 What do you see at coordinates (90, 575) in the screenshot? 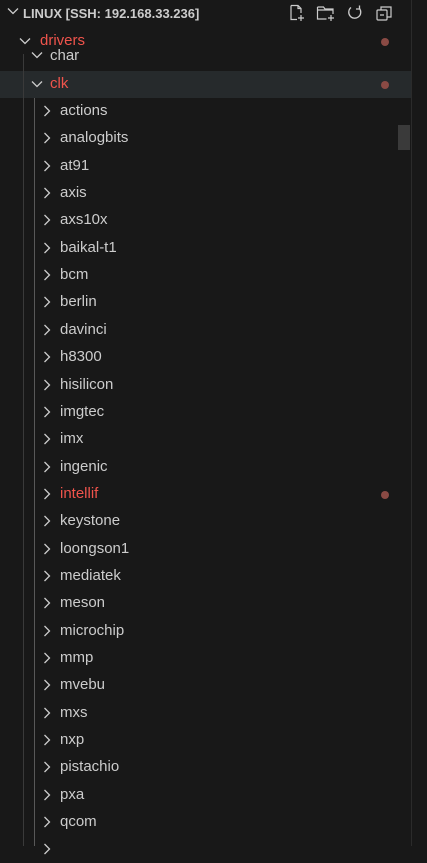
I see `tree-item-label: mediatek` at bounding box center [90, 575].